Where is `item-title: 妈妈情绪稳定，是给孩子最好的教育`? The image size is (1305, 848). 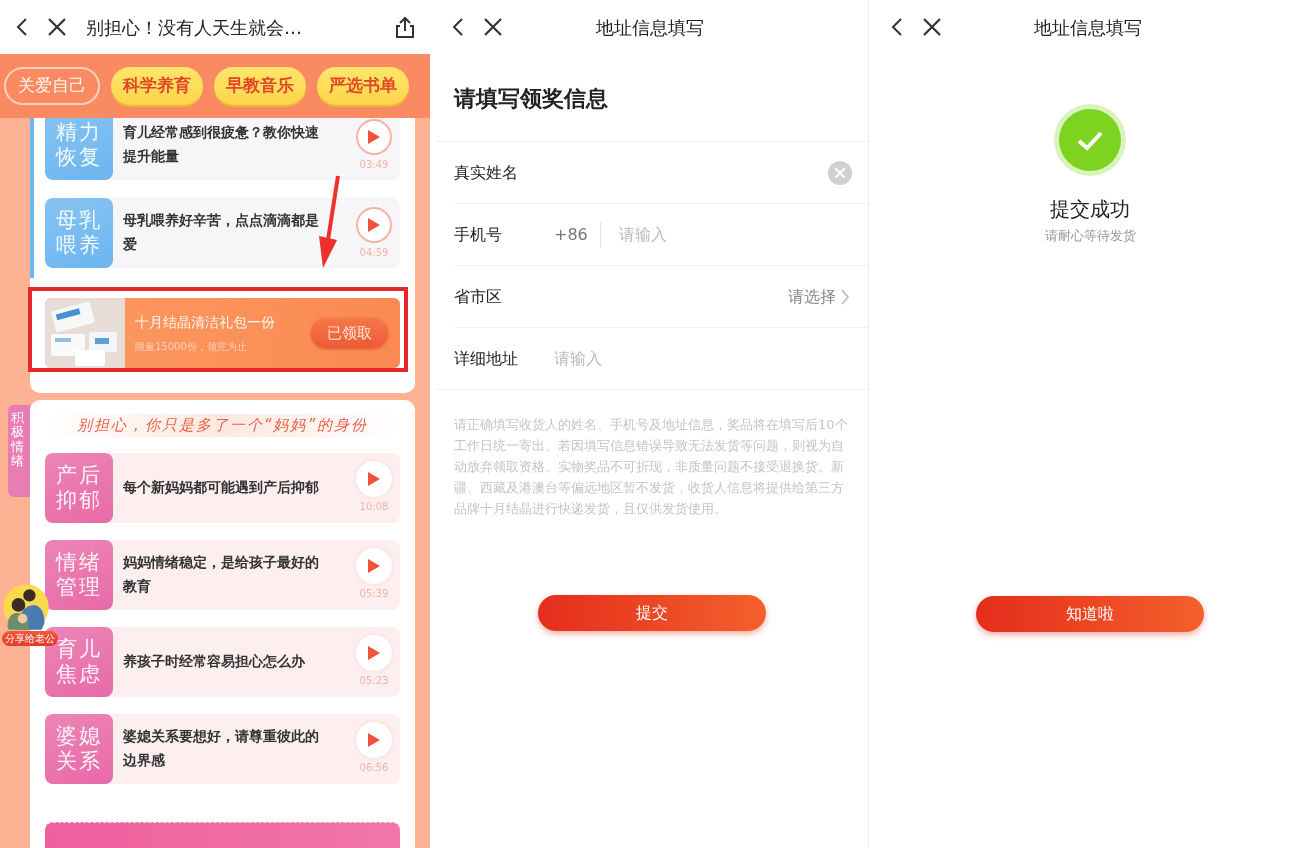 item-title: 妈妈情绪稳定，是给孩子最好的教育 is located at coordinates (221, 574).